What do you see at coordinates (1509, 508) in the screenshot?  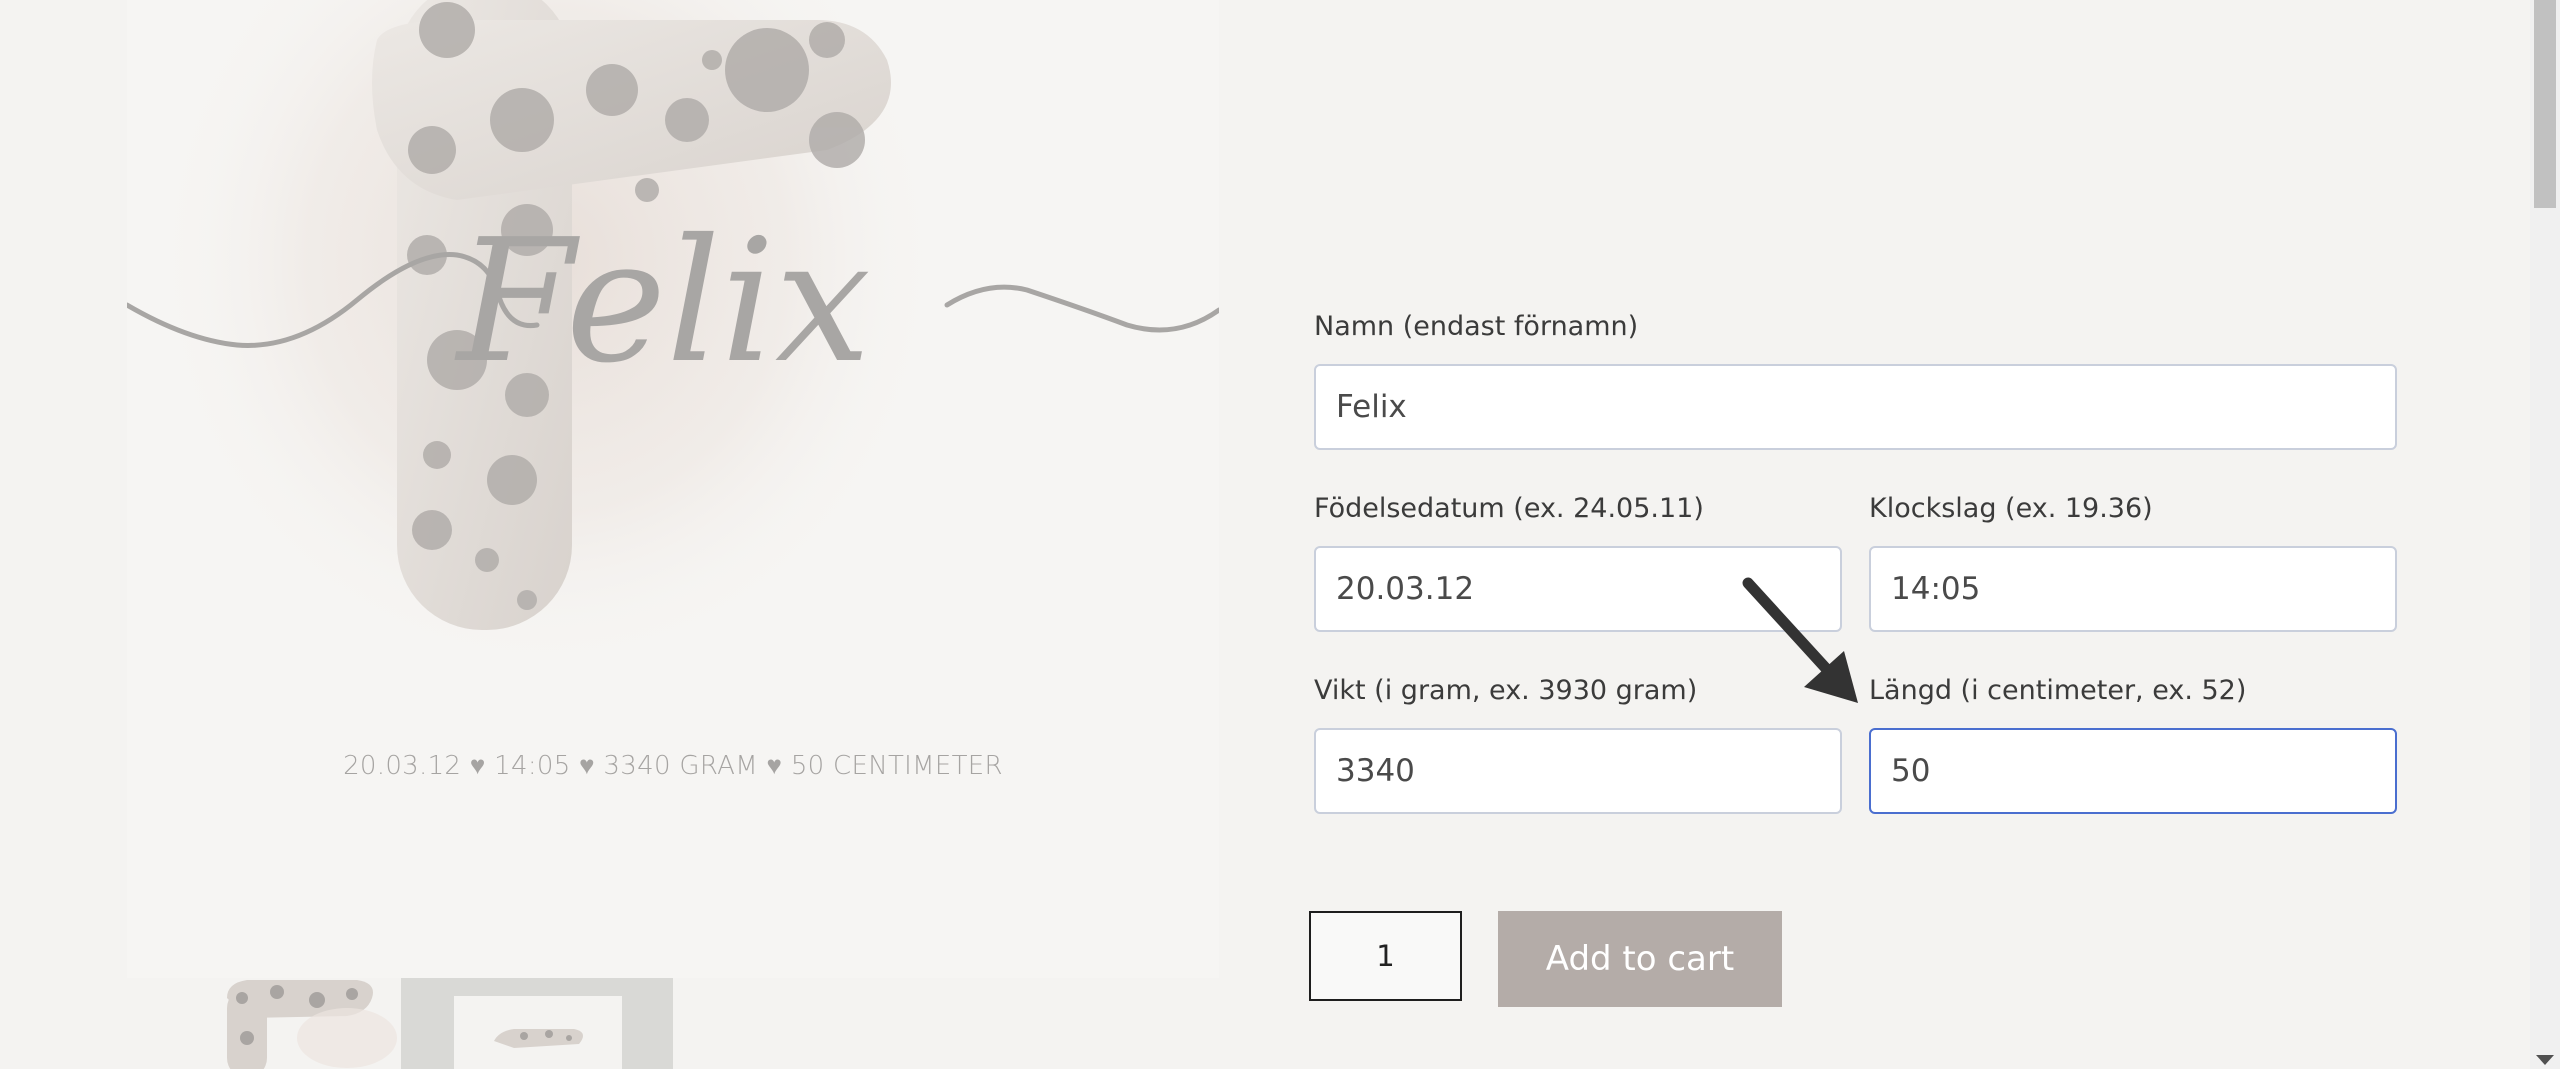 I see `birthdate-label: Födelsedatum (ex. 24.05.11)` at bounding box center [1509, 508].